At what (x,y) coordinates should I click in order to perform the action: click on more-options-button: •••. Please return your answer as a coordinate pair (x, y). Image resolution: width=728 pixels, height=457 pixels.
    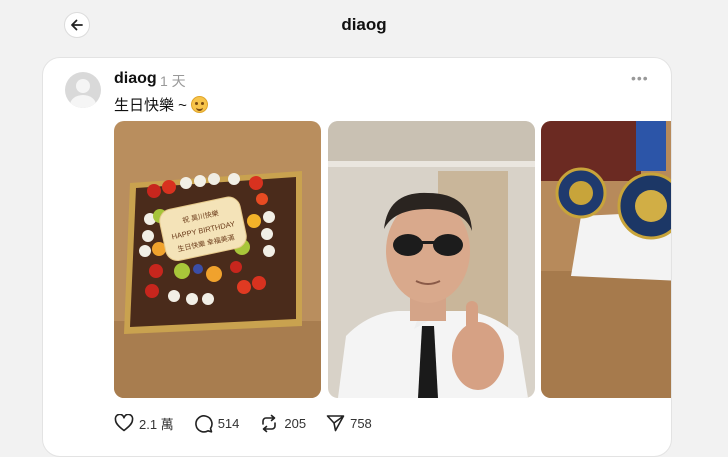
    Looking at the image, I should click on (640, 78).